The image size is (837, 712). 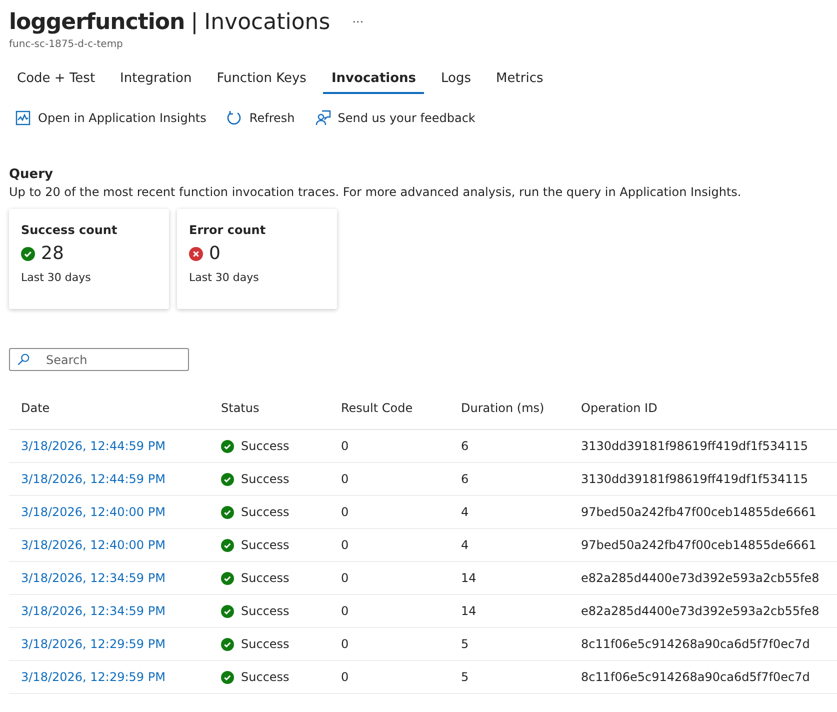 I want to click on page-title: loggerfunction, so click(x=97, y=22).